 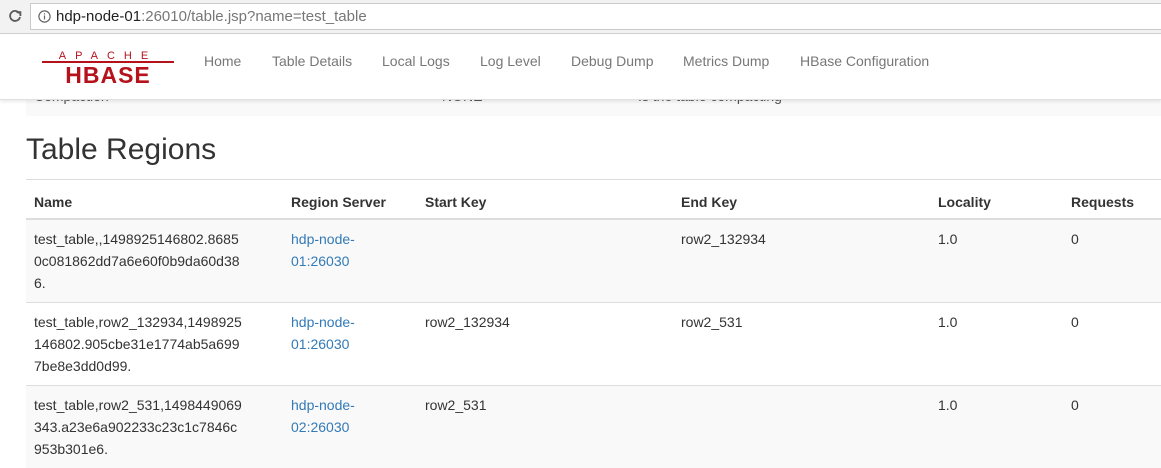 What do you see at coordinates (545, 344) in the screenshot?
I see `start-key: row2_132934` at bounding box center [545, 344].